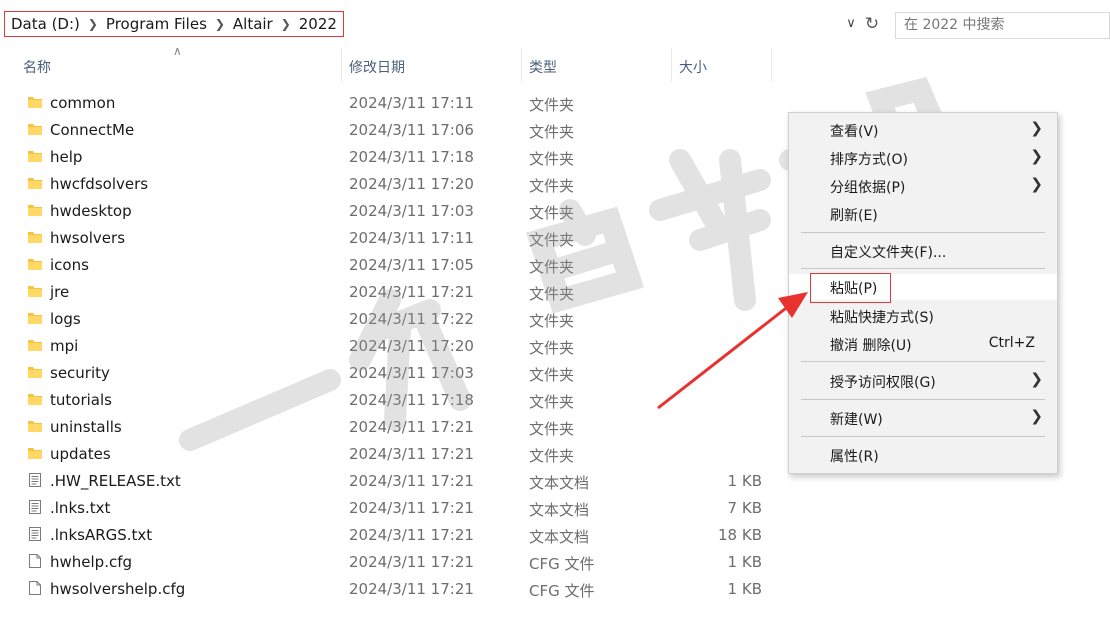 This screenshot has width=1110, height=626. Describe the element at coordinates (64, 346) in the screenshot. I see `file-name: mpi` at that location.